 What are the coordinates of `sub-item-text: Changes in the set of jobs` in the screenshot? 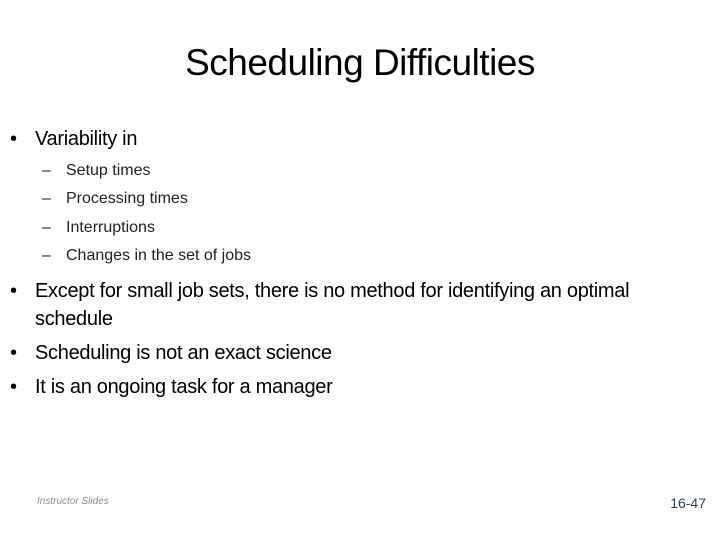 It's located at (159, 255).